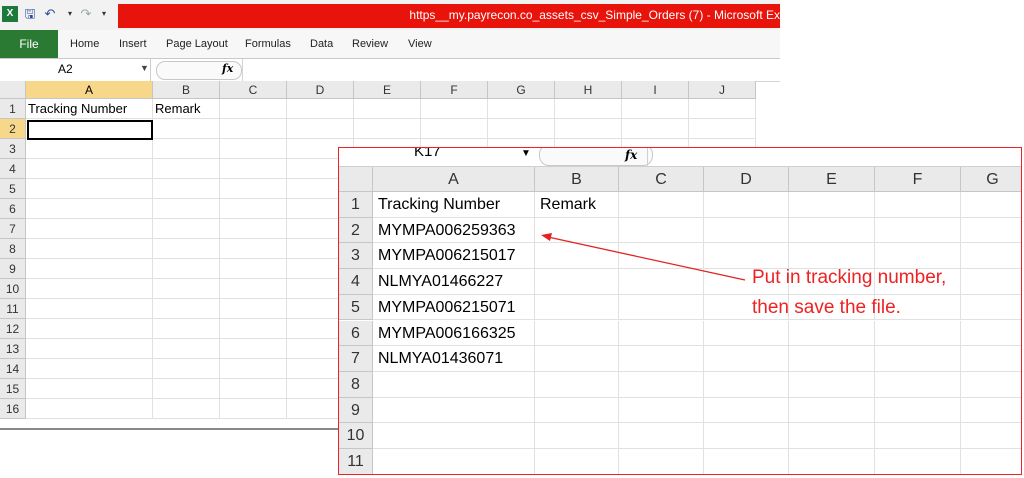  Describe the element at coordinates (849, 277) in the screenshot. I see `annotation-line-1: Put in tracking number,` at that location.